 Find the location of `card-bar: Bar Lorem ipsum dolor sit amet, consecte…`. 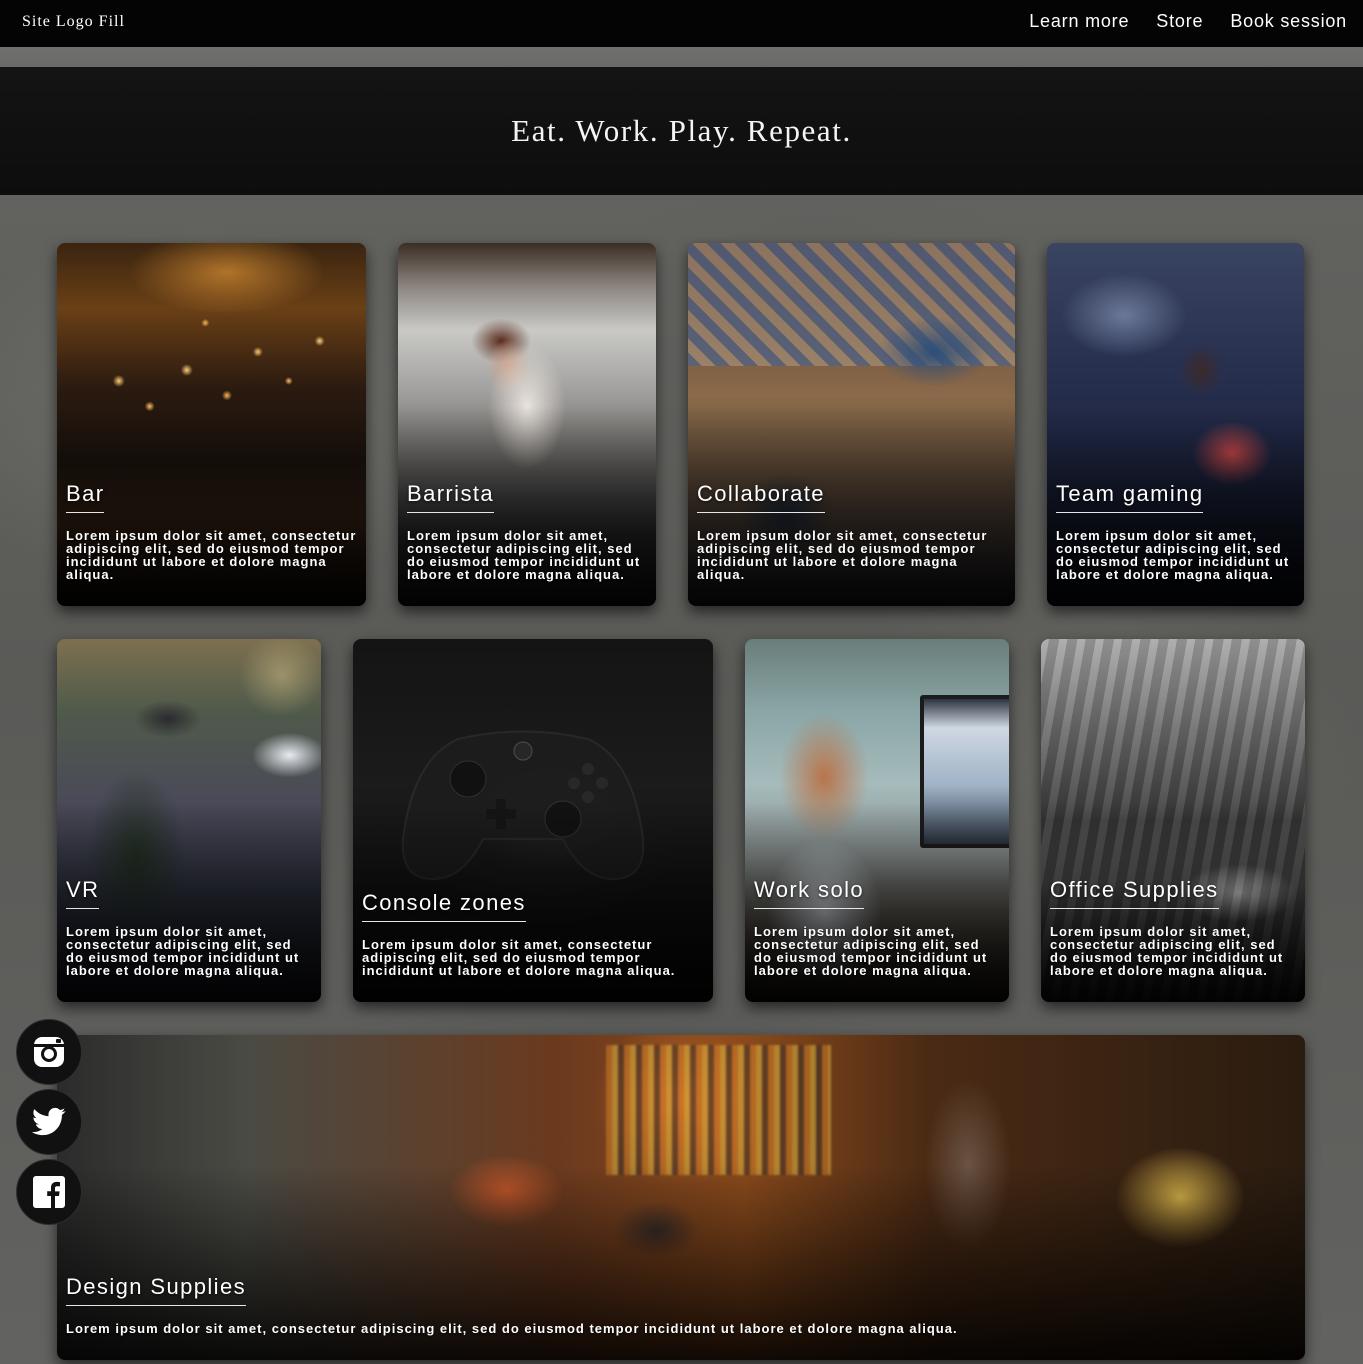

card-bar: Bar Lorem ipsum dolor sit amet, consecte… is located at coordinates (211, 424).